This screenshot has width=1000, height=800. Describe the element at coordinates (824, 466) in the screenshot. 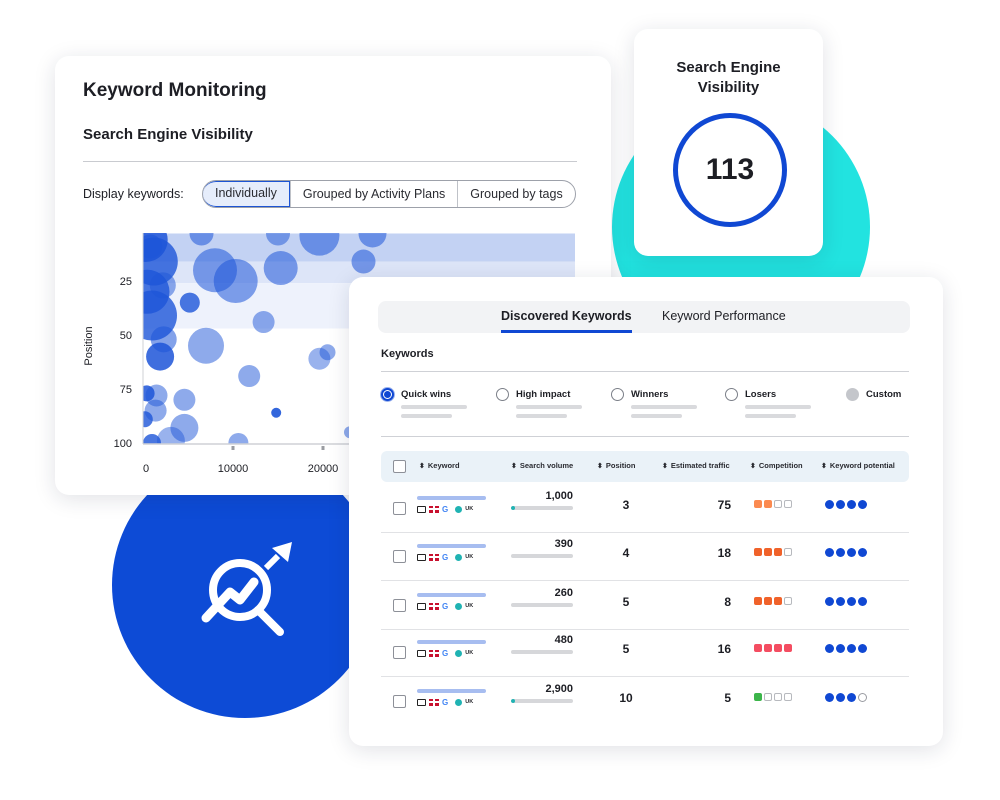

I see `sort-icon: ⬍` at that location.